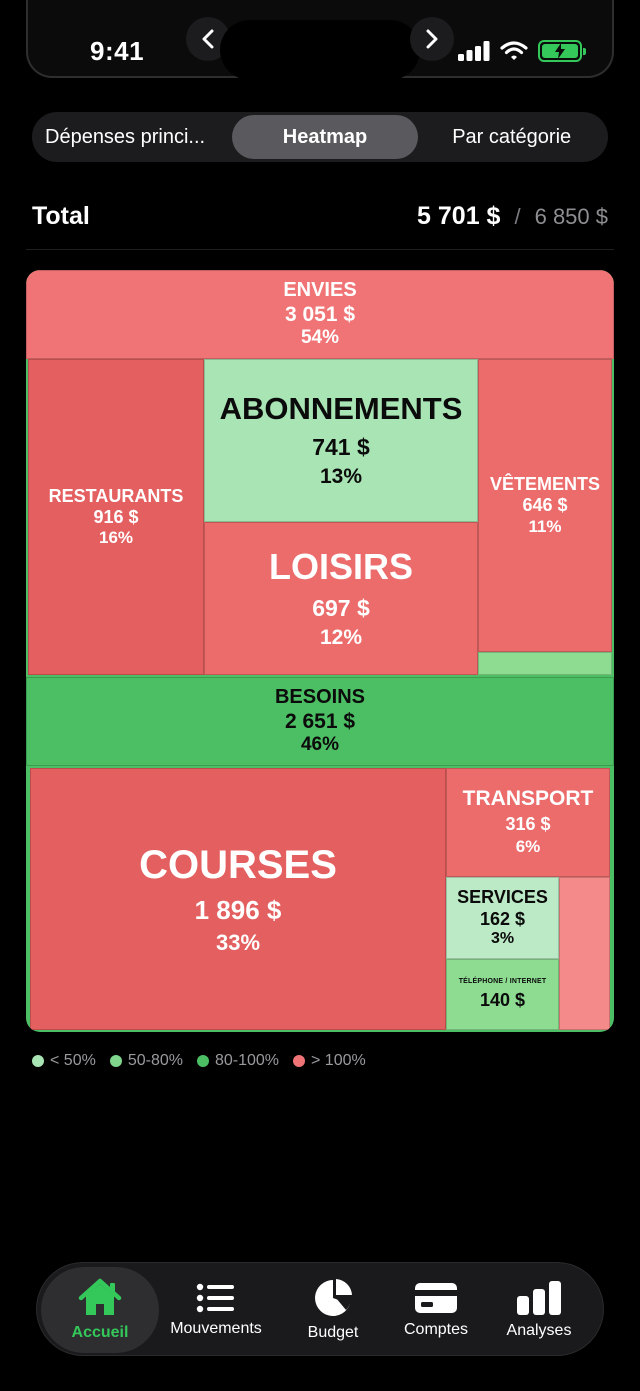 Image resolution: width=640 pixels, height=1391 pixels. Describe the element at coordinates (155, 1060) in the screenshot. I see `legend-label: 50-80%` at that location.